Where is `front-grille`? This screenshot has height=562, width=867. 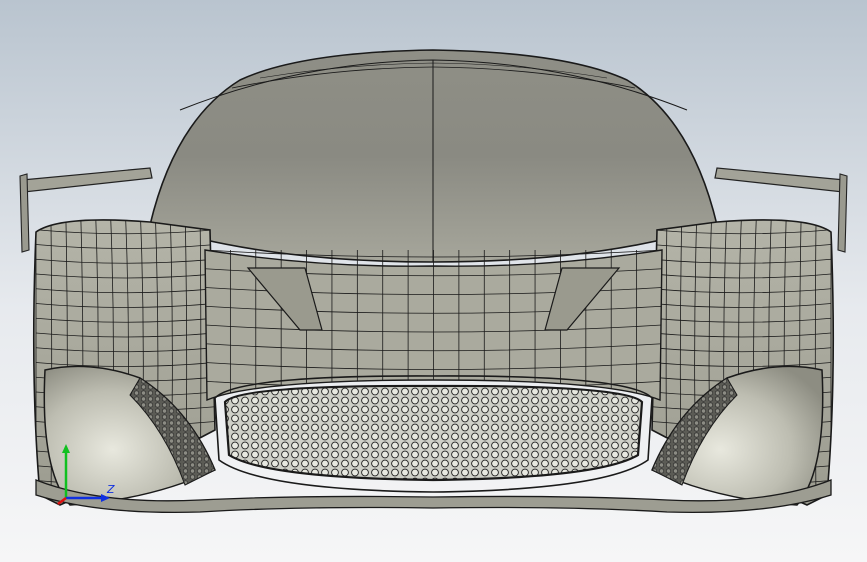 front-grille is located at coordinates (433, 434).